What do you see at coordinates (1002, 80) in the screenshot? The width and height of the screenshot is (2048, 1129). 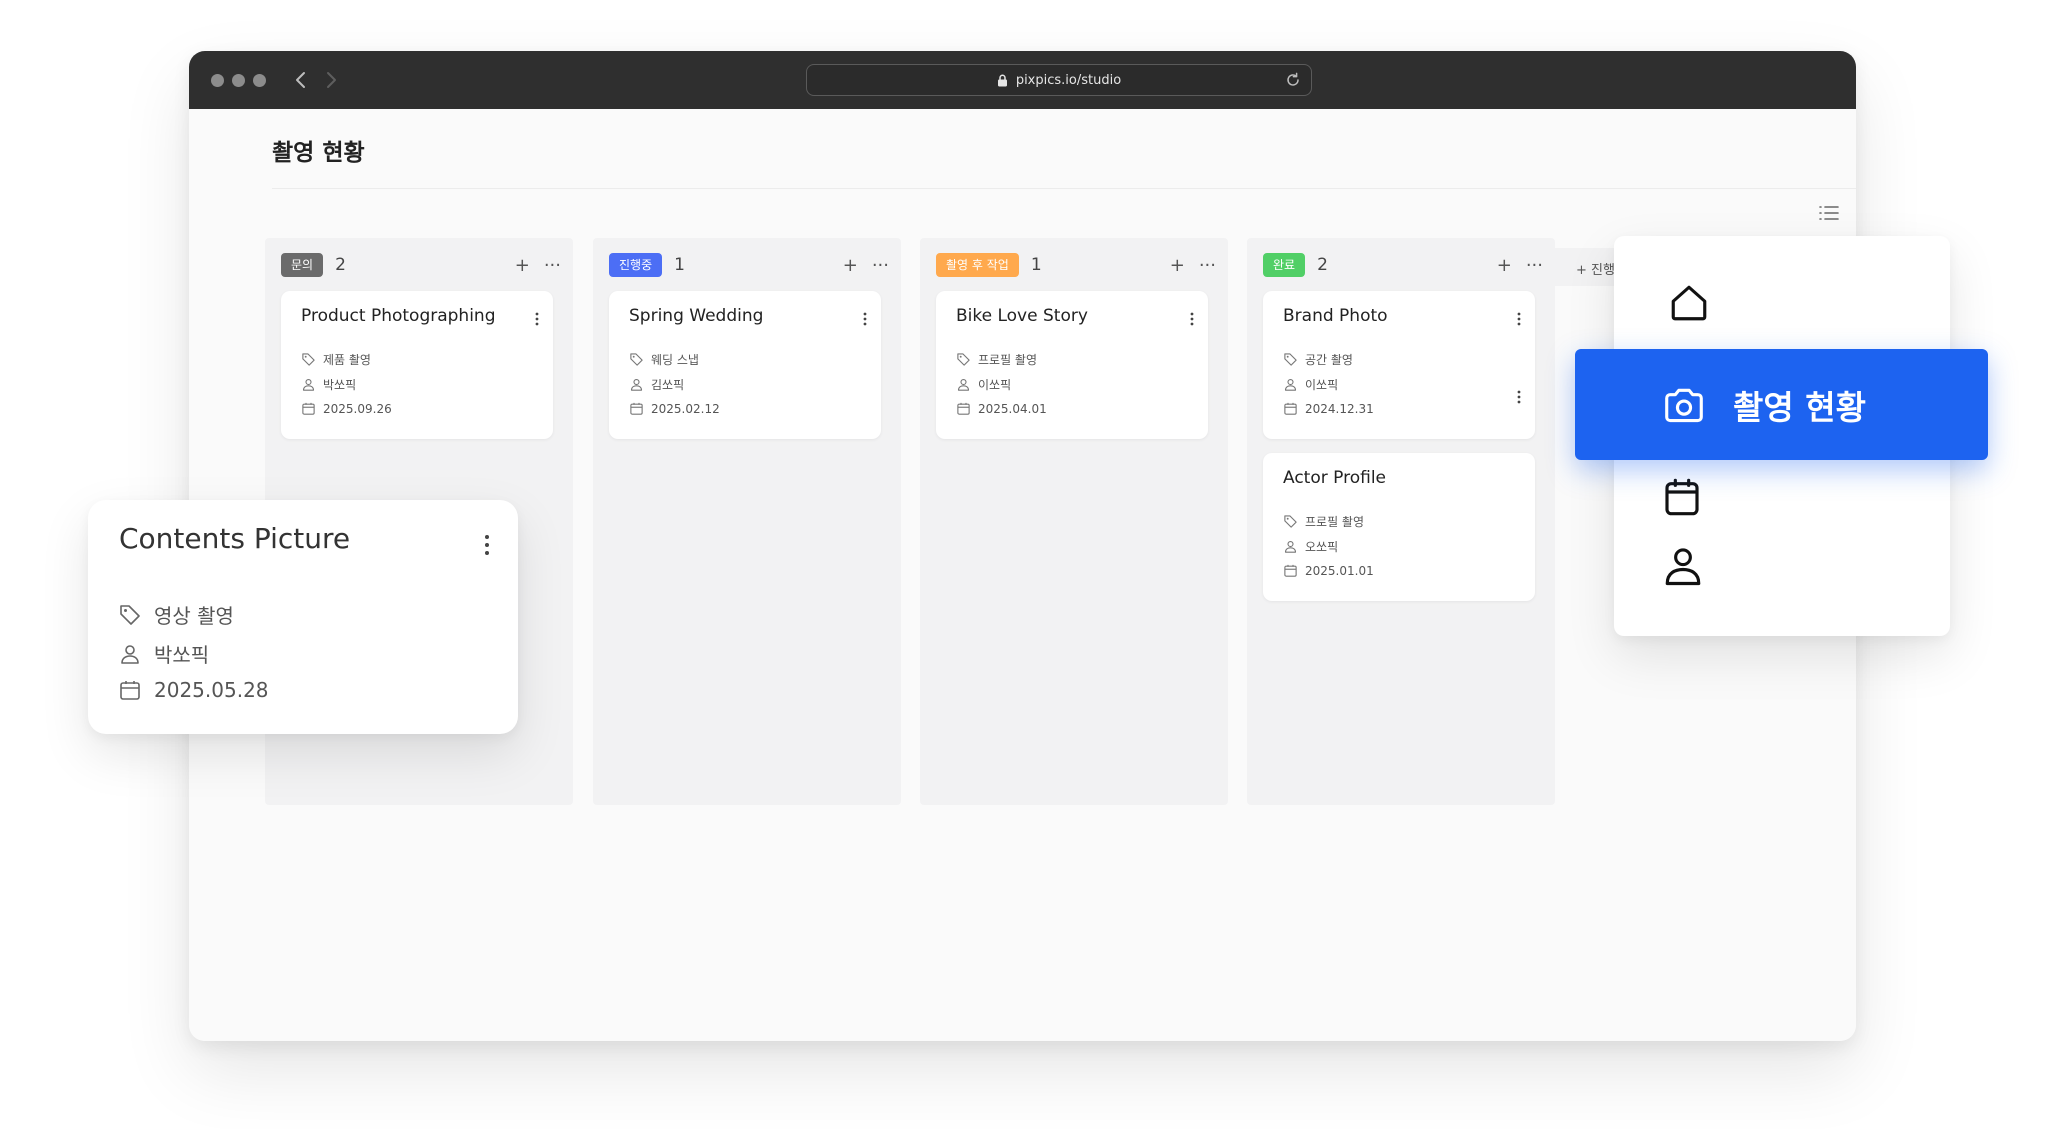 I see `lock-icon` at bounding box center [1002, 80].